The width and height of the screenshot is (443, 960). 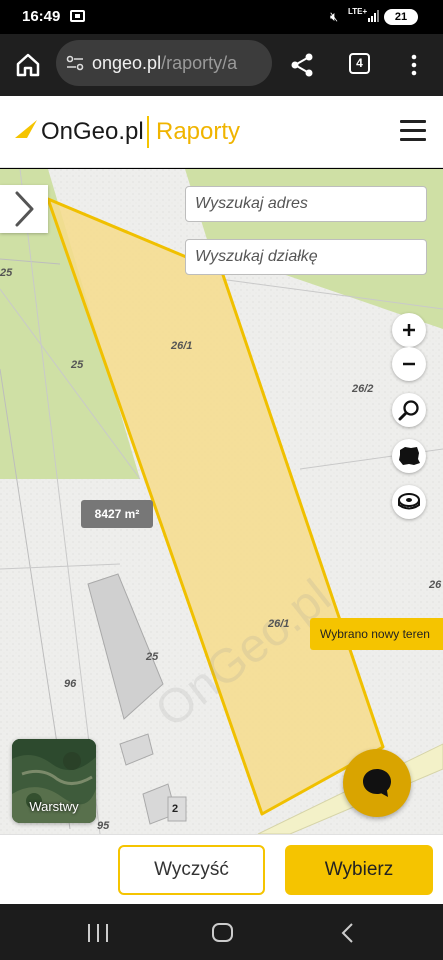 I want to click on parcel-label: 26/2, so click(x=363, y=389).